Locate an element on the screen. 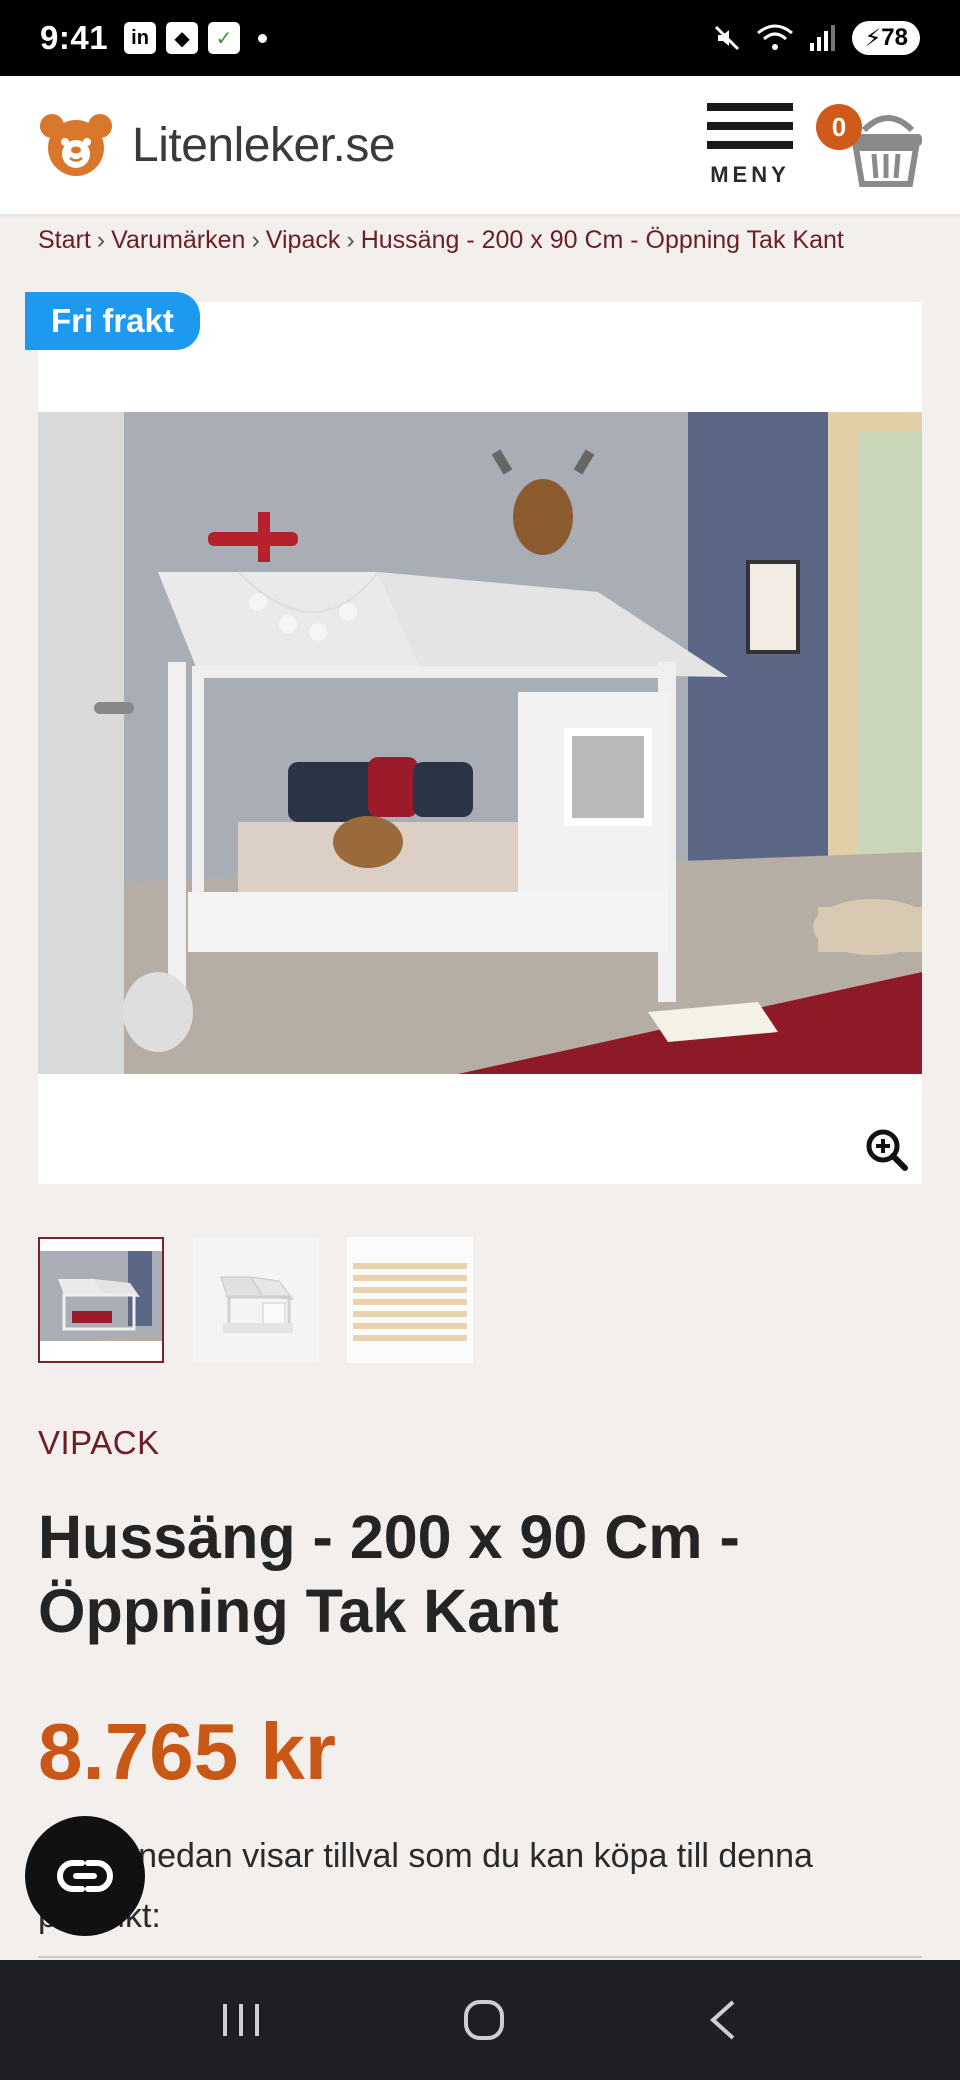 The image size is (960, 2080). cart-count-badge: 0 is located at coordinates (839, 127).